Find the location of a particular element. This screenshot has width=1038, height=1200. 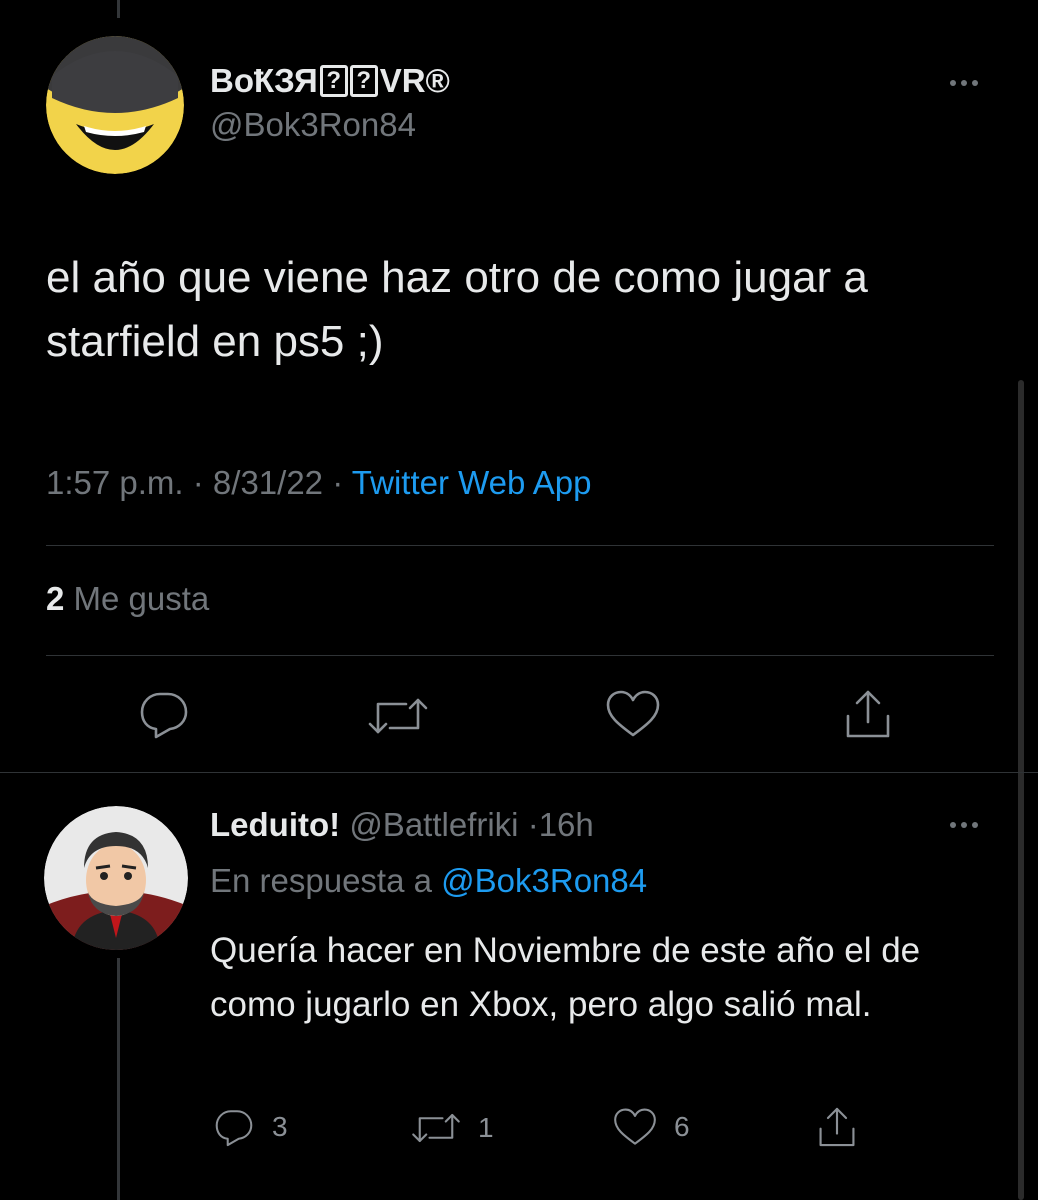

tweet-source-link: Twitter Web App is located at coordinates (472, 482).